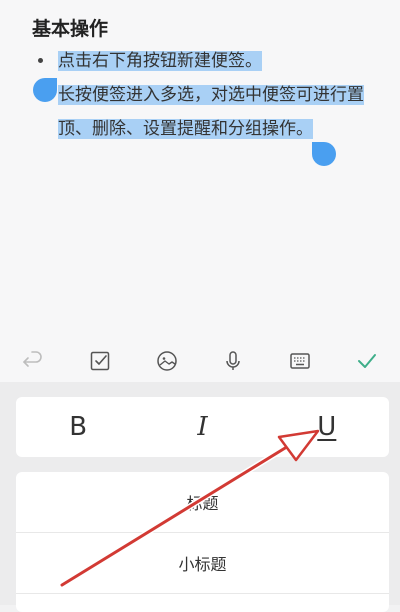  Describe the element at coordinates (45, 90) in the screenshot. I see `selection-start-handle` at that location.